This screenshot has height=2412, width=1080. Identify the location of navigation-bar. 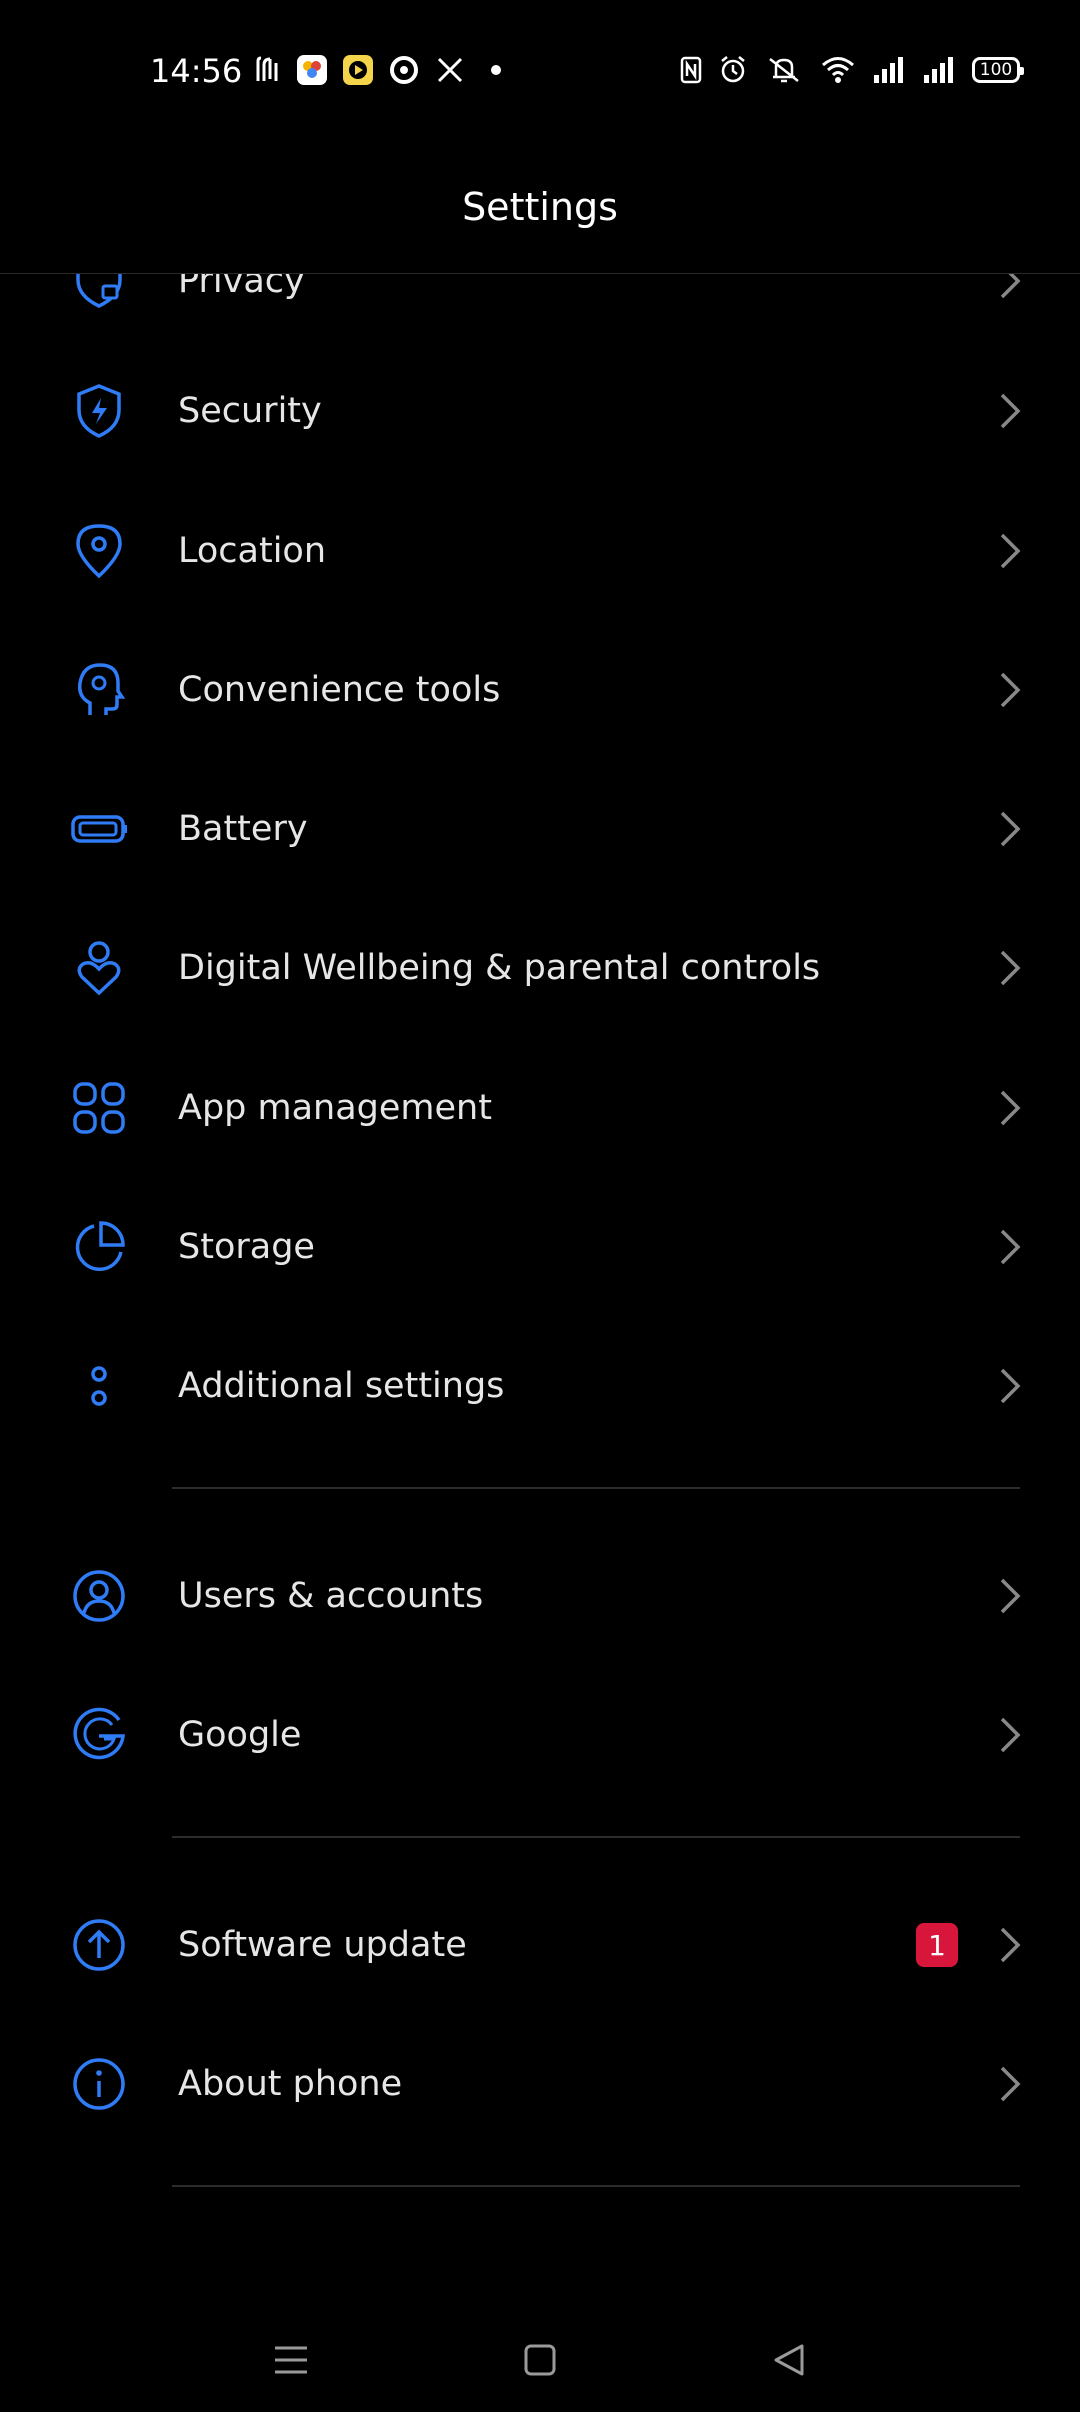
(540, 2361).